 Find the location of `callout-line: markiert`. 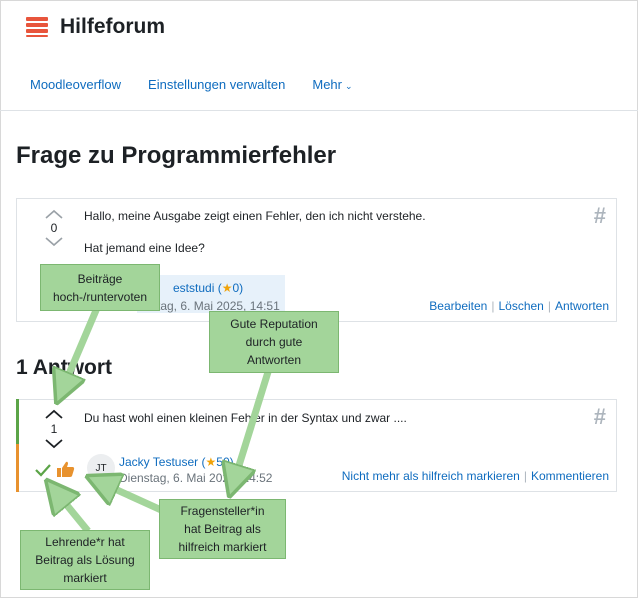

callout-line: markiert is located at coordinates (85, 578).